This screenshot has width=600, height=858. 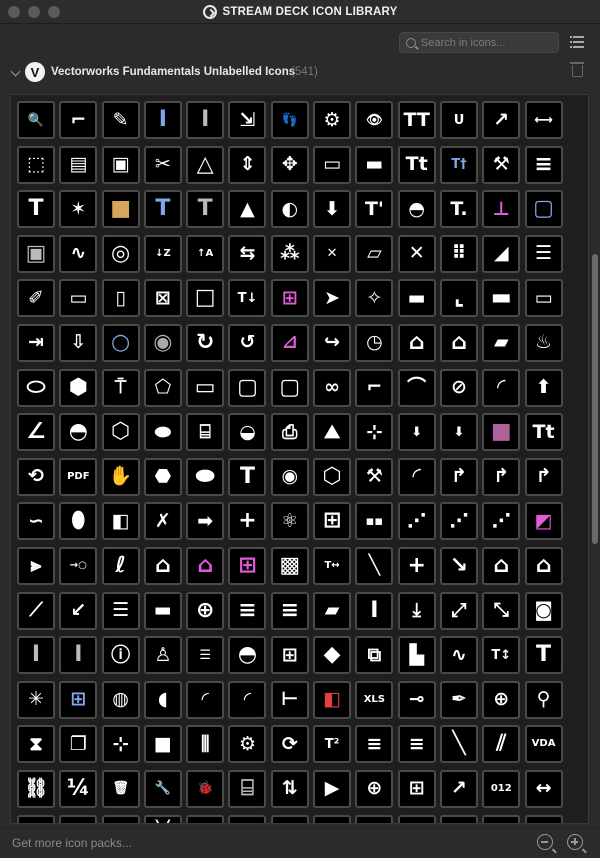 What do you see at coordinates (120, 788) in the screenshot?
I see `icon-tile: 🗑` at bounding box center [120, 788].